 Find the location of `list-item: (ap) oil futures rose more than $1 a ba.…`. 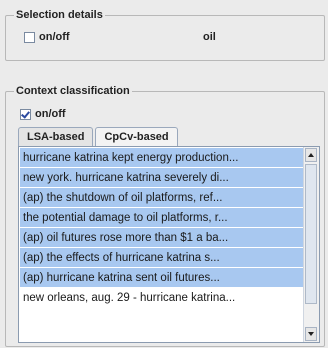

list-item: (ap) oil futures rose more than $1 a ba.… is located at coordinates (162, 238).